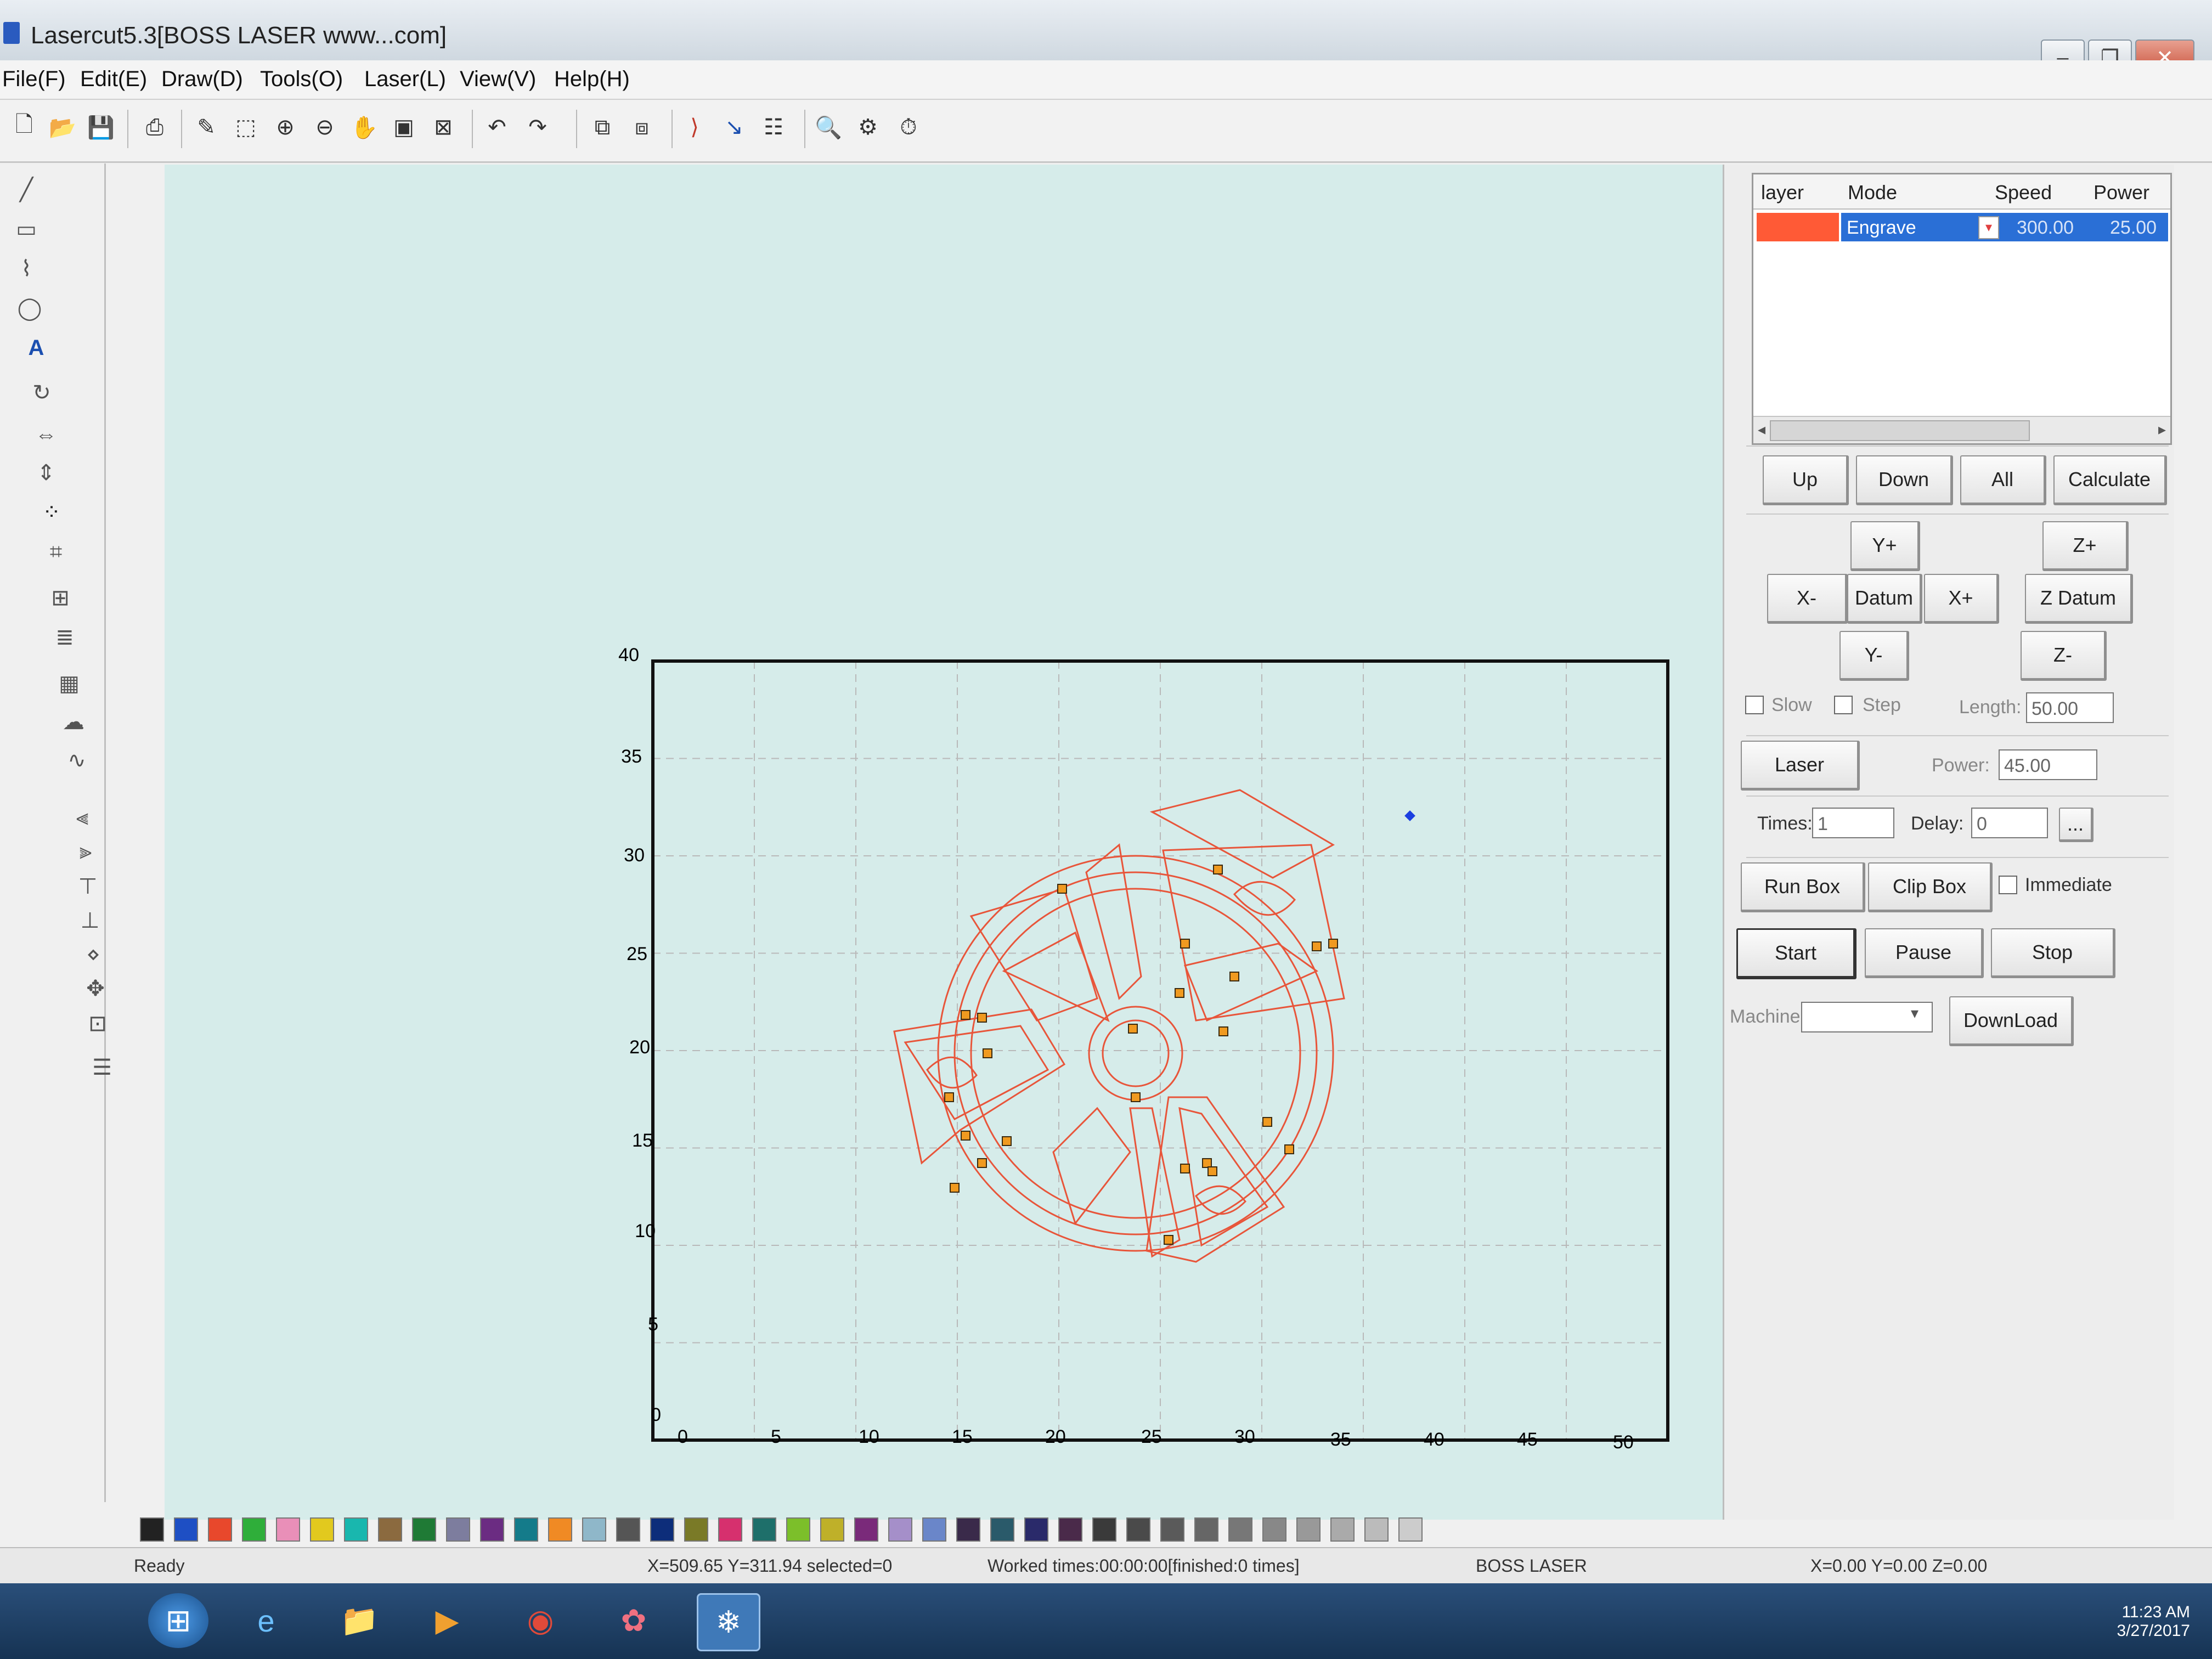 The image size is (2212, 1659). Describe the element at coordinates (202, 79) in the screenshot. I see `menu-draw: Draw(D)` at that location.